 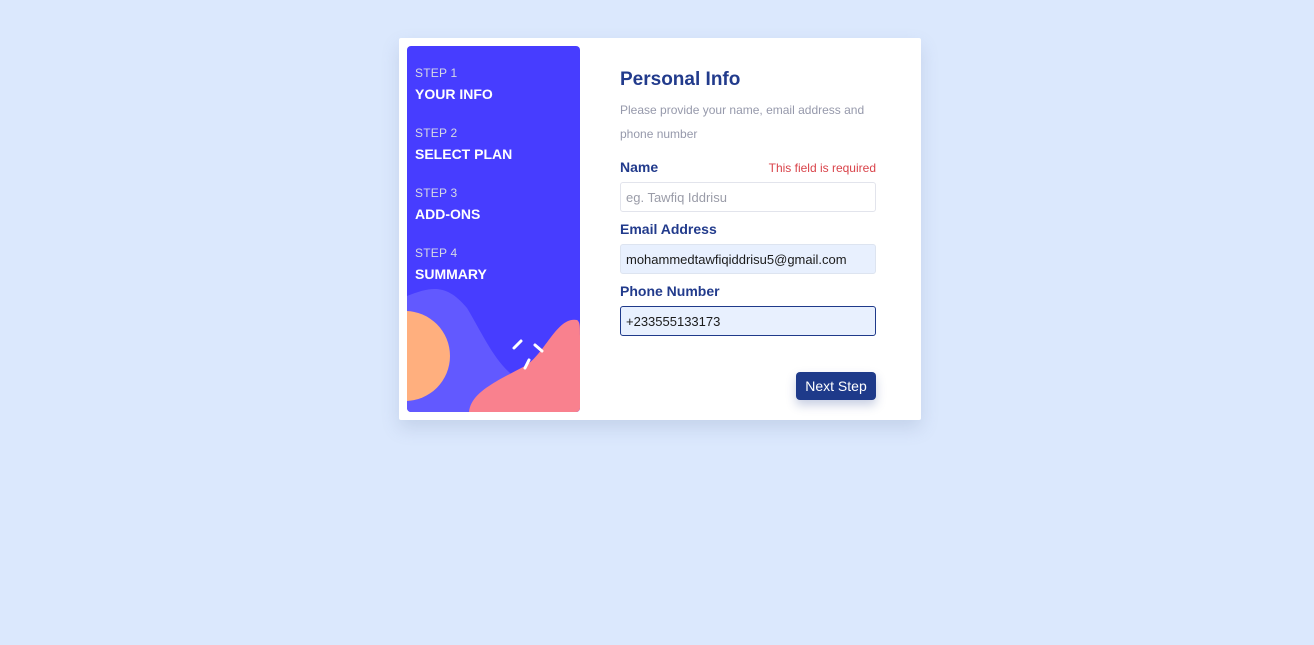 I want to click on name-label: Name, so click(x=639, y=167).